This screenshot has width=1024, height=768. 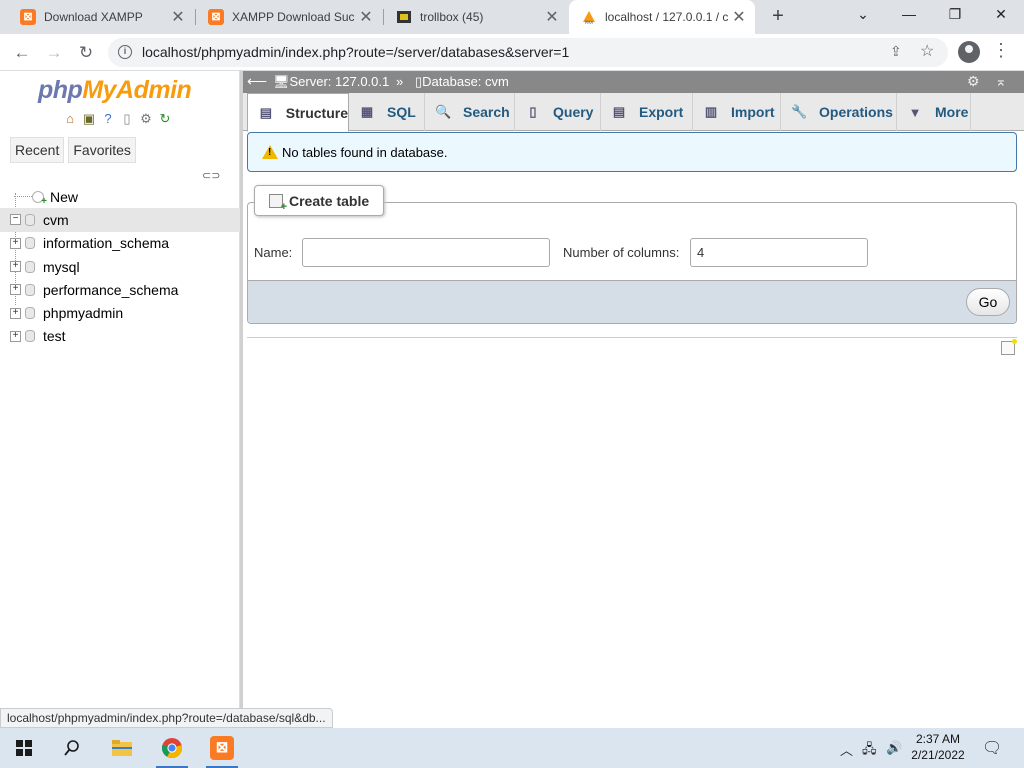 I want to click on favorites-tab: Favorites, so click(x=102, y=150).